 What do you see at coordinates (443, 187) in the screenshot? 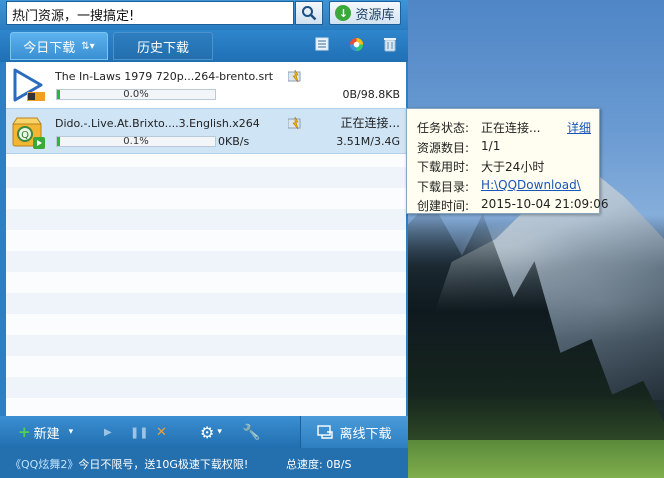
I see `tooltip-label: 下载目录:` at bounding box center [443, 187].